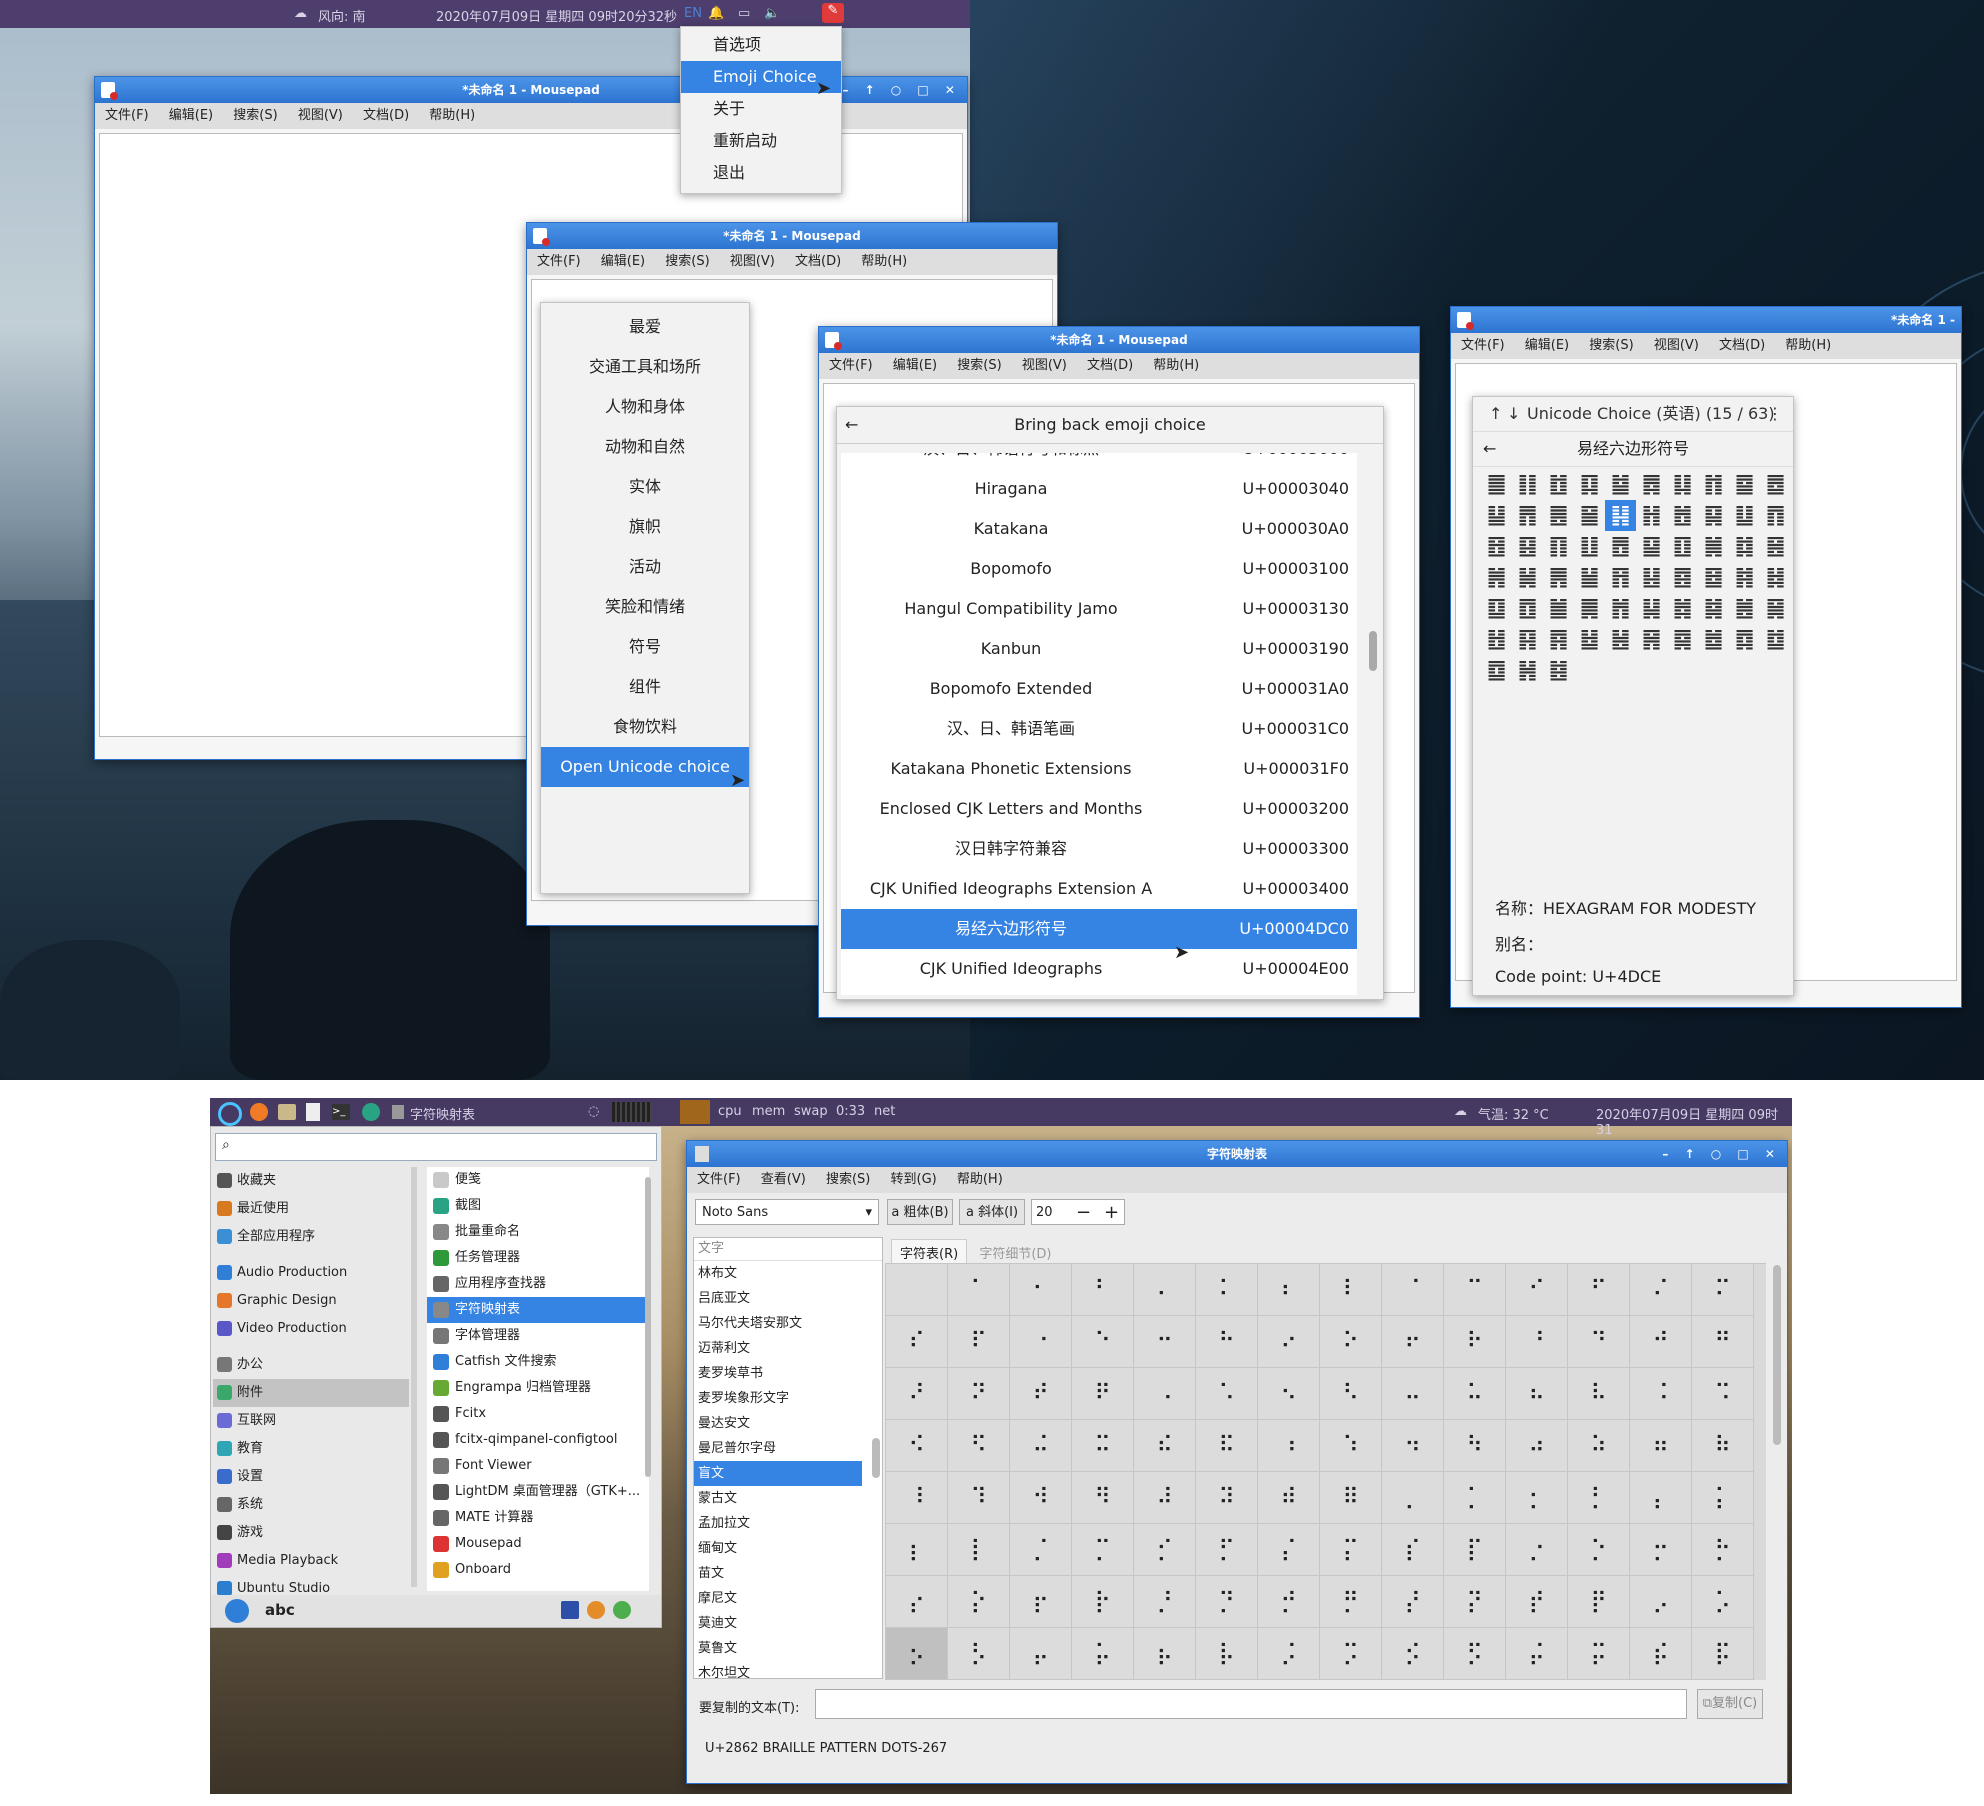 This screenshot has width=1984, height=1806. Describe the element at coordinates (1651, 639) in the screenshot. I see `hexagram-glyph: ䷷` at that location.